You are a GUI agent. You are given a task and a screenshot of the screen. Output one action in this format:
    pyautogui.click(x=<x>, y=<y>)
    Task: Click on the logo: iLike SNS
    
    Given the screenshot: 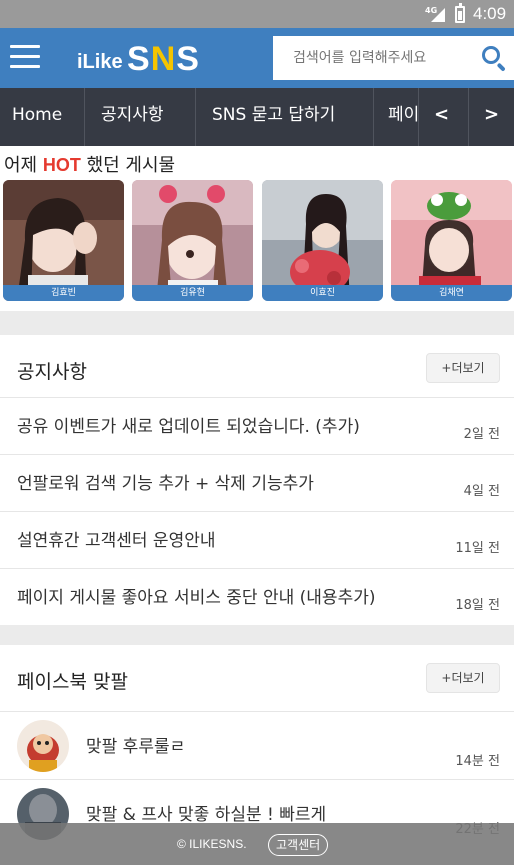 What is the action you would take?
    pyautogui.click(x=138, y=59)
    